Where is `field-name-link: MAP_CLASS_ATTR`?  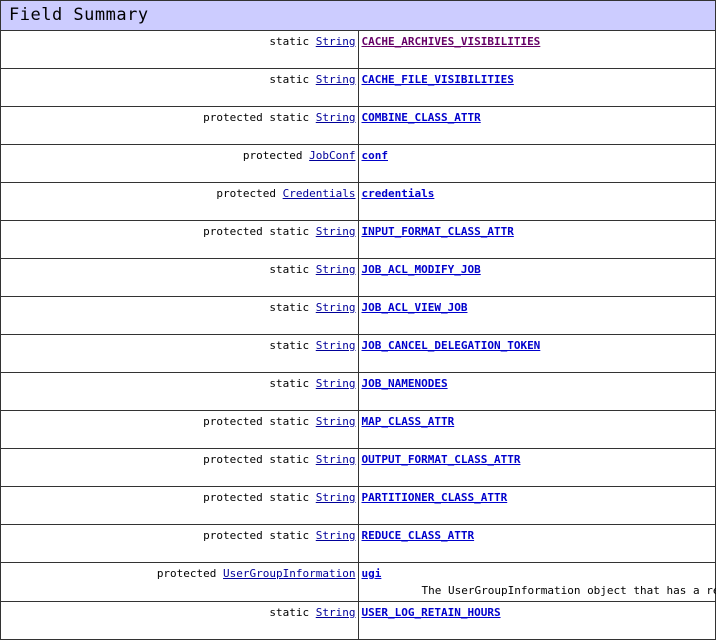 field-name-link: MAP_CLASS_ATTR is located at coordinates (408, 421).